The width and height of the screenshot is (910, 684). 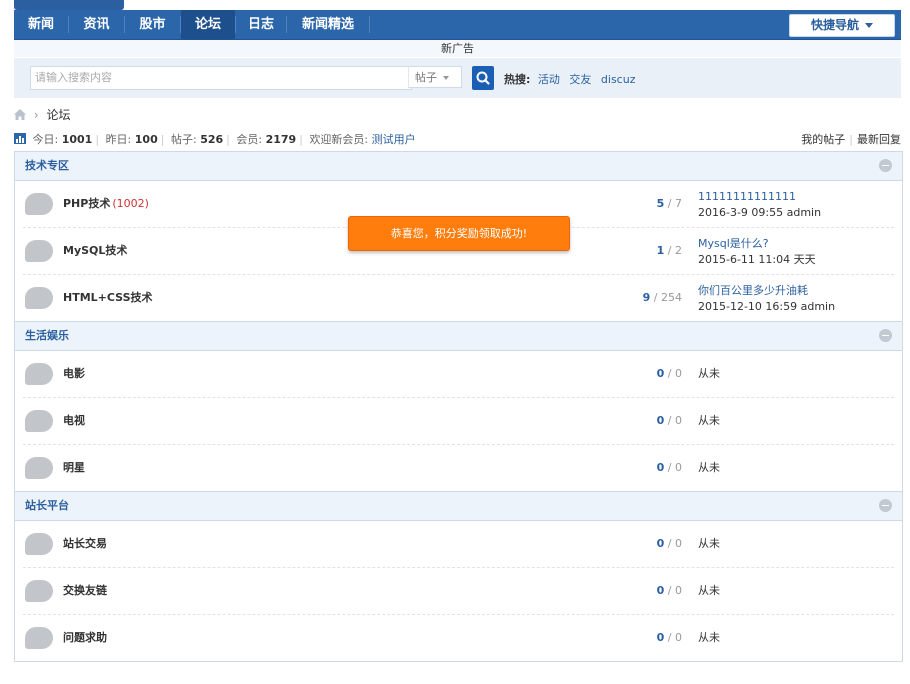 What do you see at coordinates (85, 638) in the screenshot?
I see `forum-name: 问题求助` at bounding box center [85, 638].